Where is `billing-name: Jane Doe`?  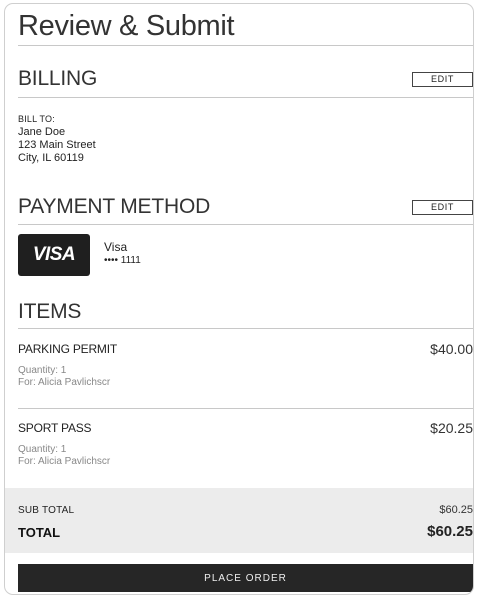
billing-name: Jane Doe is located at coordinates (42, 132).